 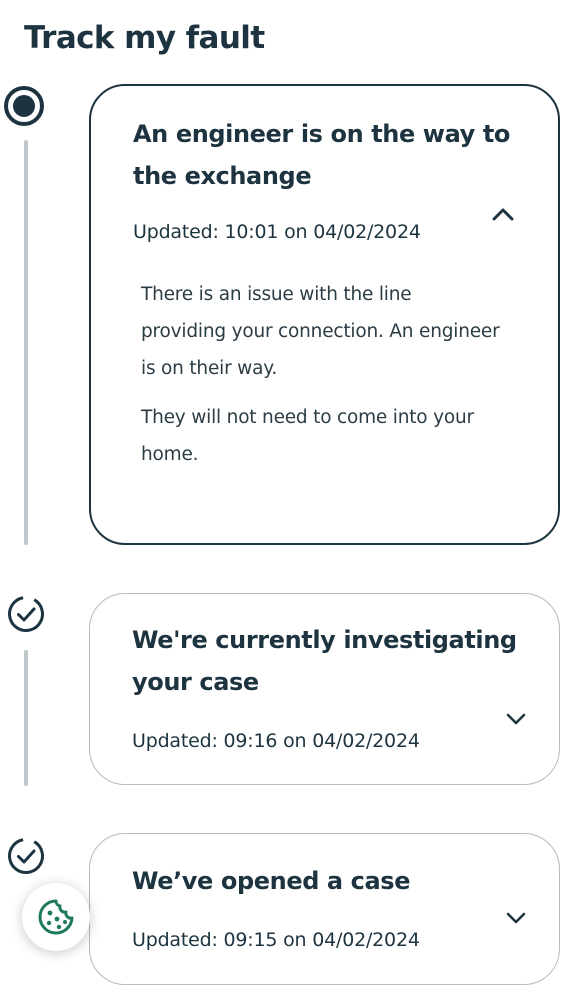 I want to click on cookie-settings-button, so click(x=56, y=917).